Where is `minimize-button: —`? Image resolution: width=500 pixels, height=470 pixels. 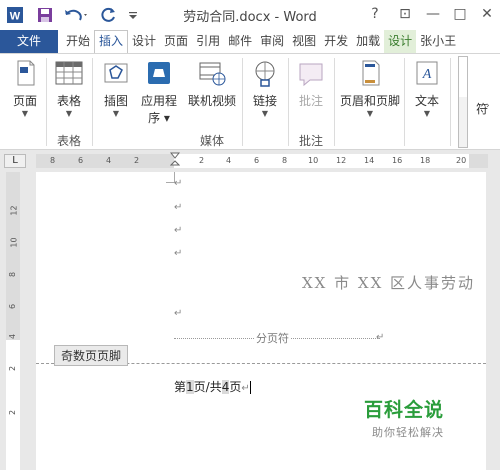 minimize-button: — is located at coordinates (433, 14).